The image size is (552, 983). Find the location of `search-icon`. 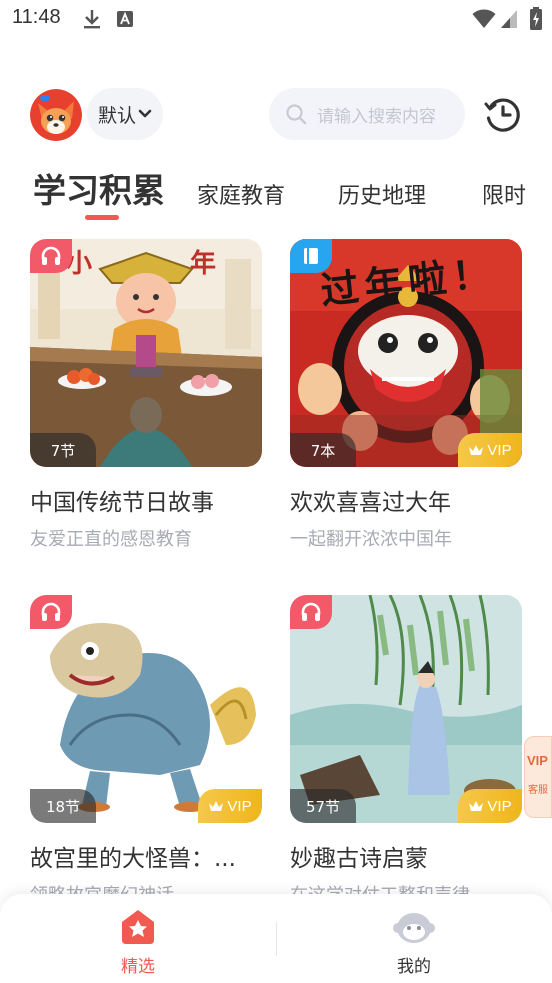

search-icon is located at coordinates (296, 114).